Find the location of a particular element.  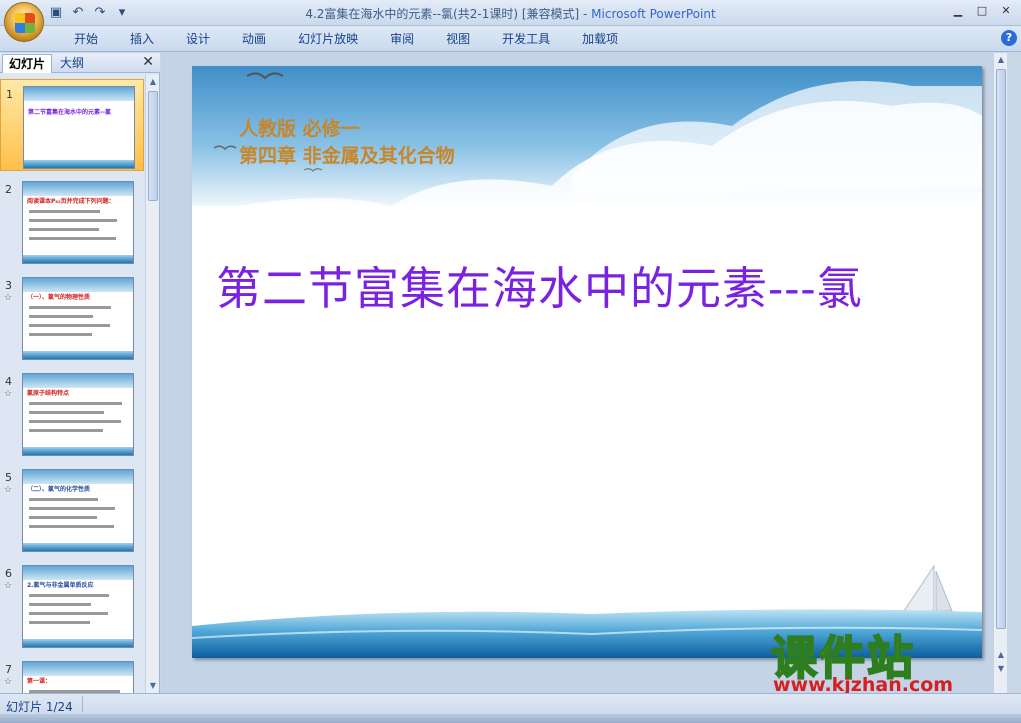

thumbnail-title: （一）、氯气的物理性质 is located at coordinates (59, 297).